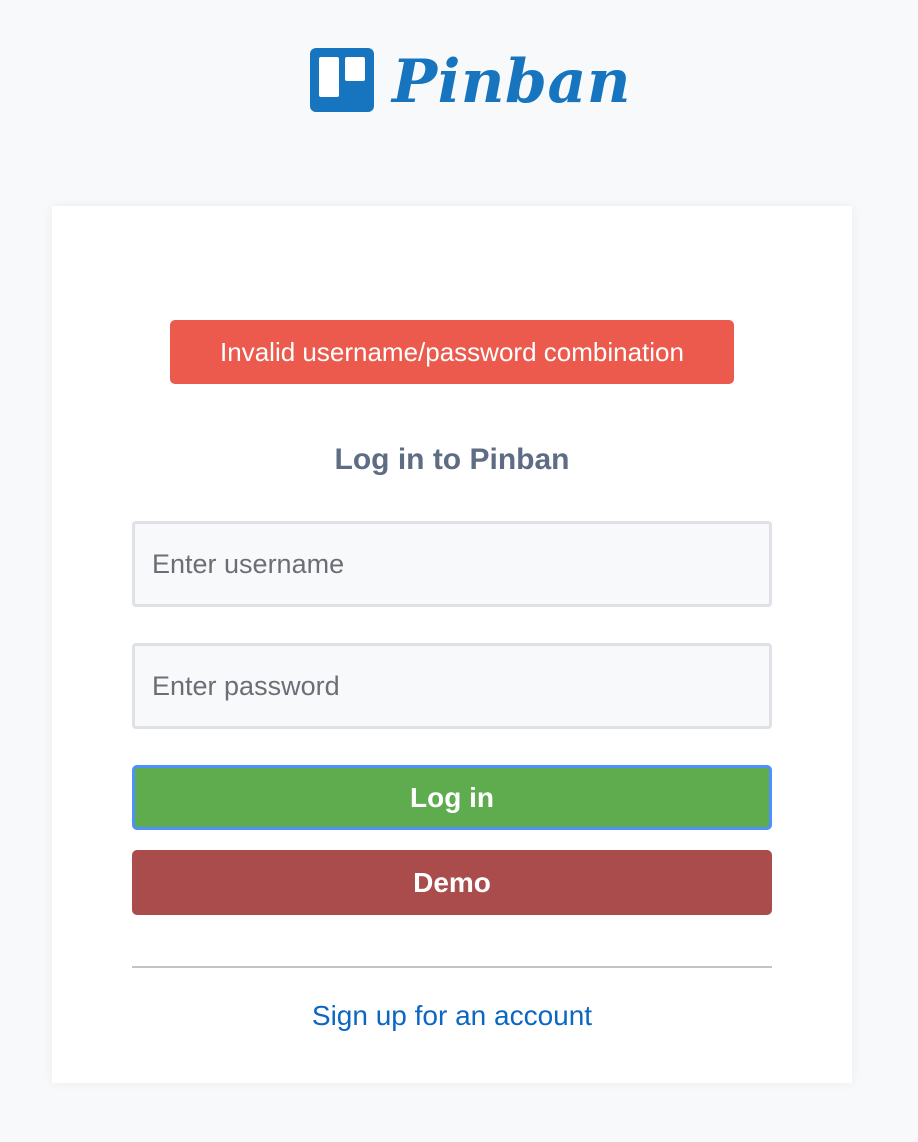  What do you see at coordinates (452, 882) in the screenshot?
I see `demo-button: Demo` at bounding box center [452, 882].